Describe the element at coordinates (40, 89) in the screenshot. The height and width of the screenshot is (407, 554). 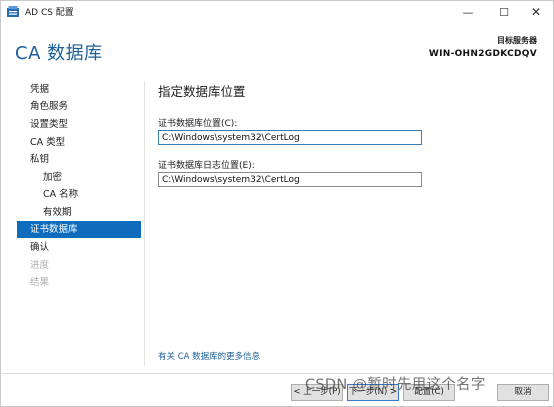
I see `sidebar-item-label: 凭据` at that location.